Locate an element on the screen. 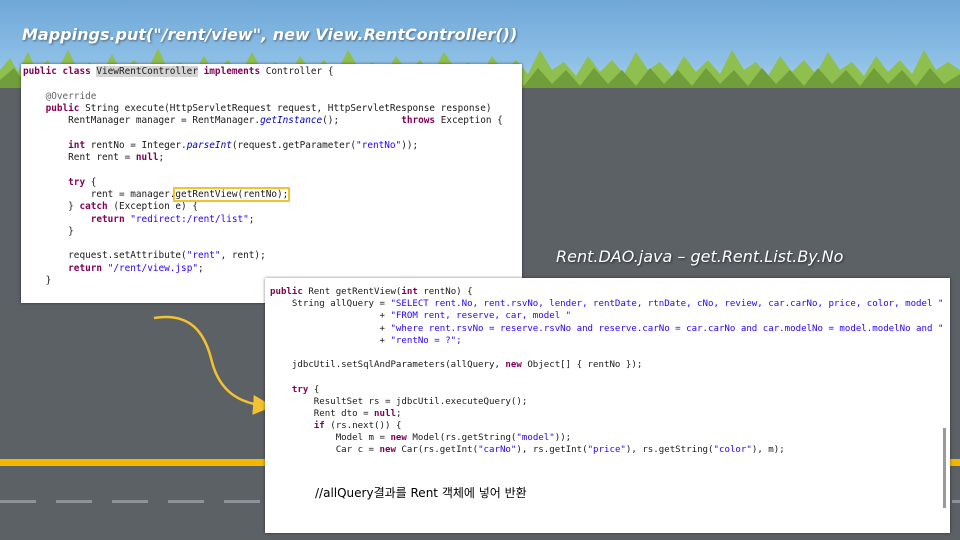  code-token: Controller { is located at coordinates (297, 71).